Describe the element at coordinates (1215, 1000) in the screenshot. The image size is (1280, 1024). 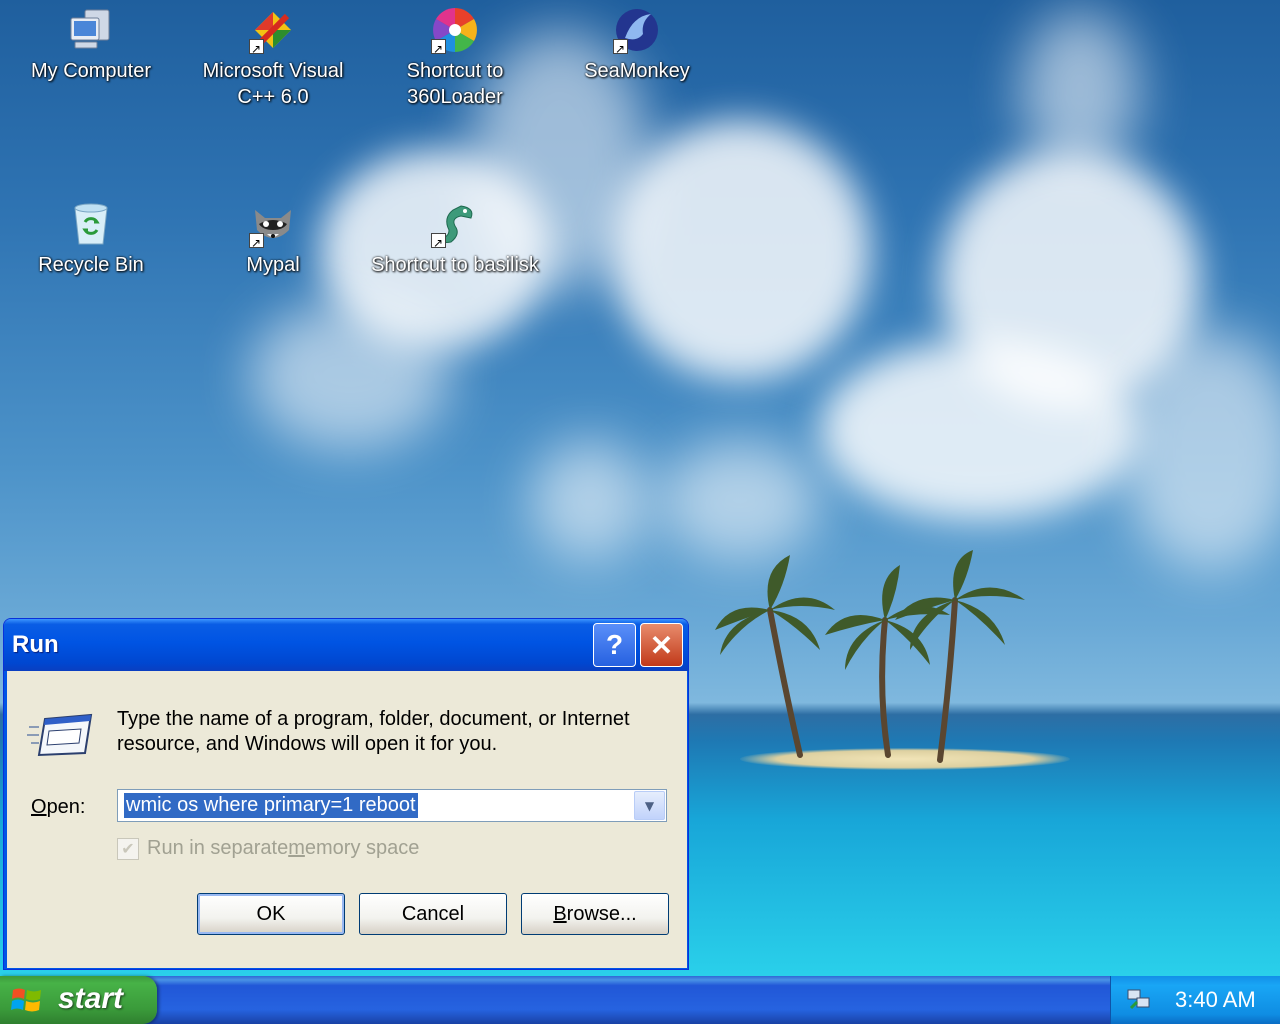
I see `clock: 3:40 AM` at that location.